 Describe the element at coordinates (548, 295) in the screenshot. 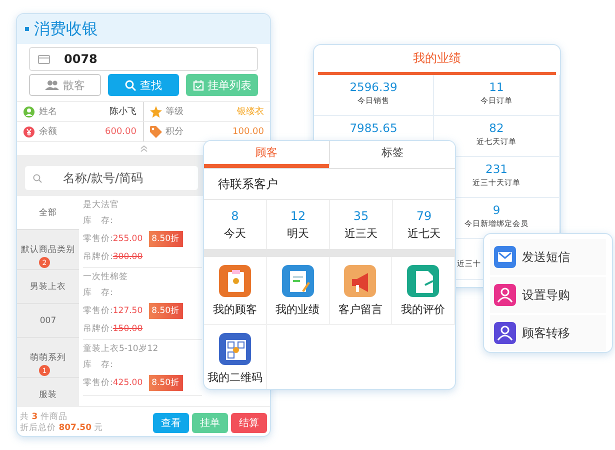

I see `menu-item: 设置导购` at that location.